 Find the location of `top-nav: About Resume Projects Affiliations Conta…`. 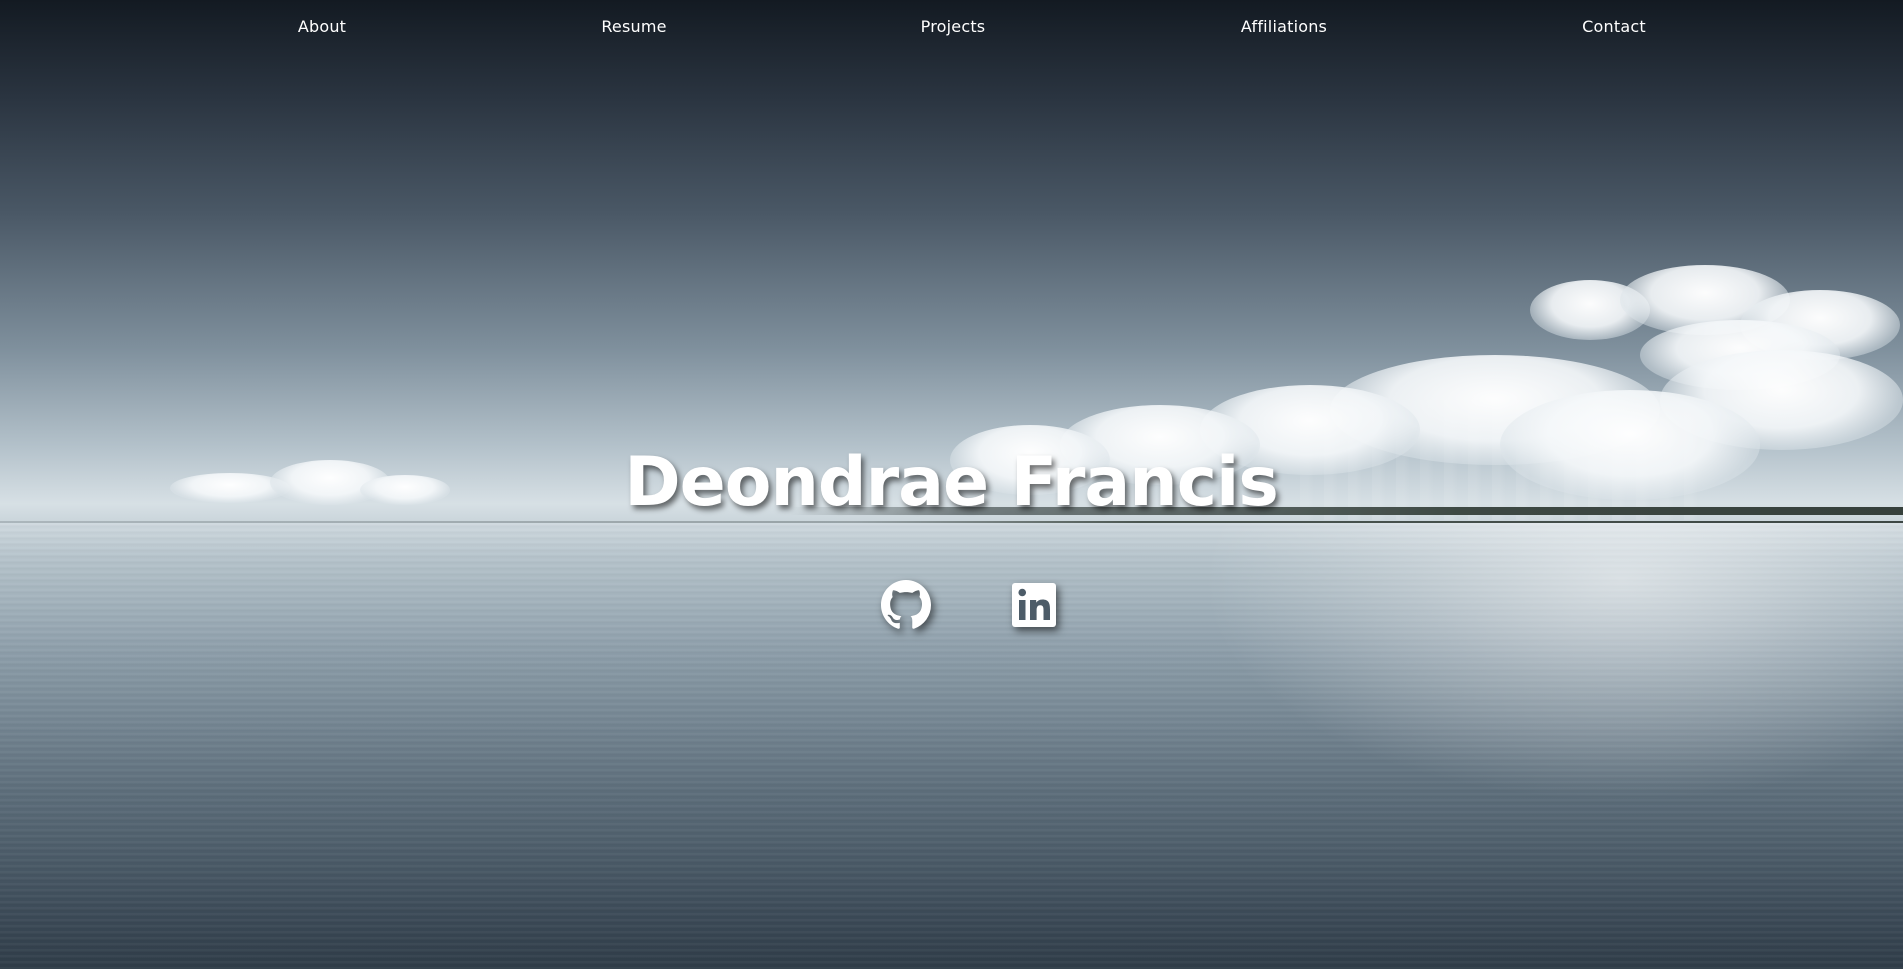

top-nav: About Resume Projects Affiliations Conta… is located at coordinates (951, 27).